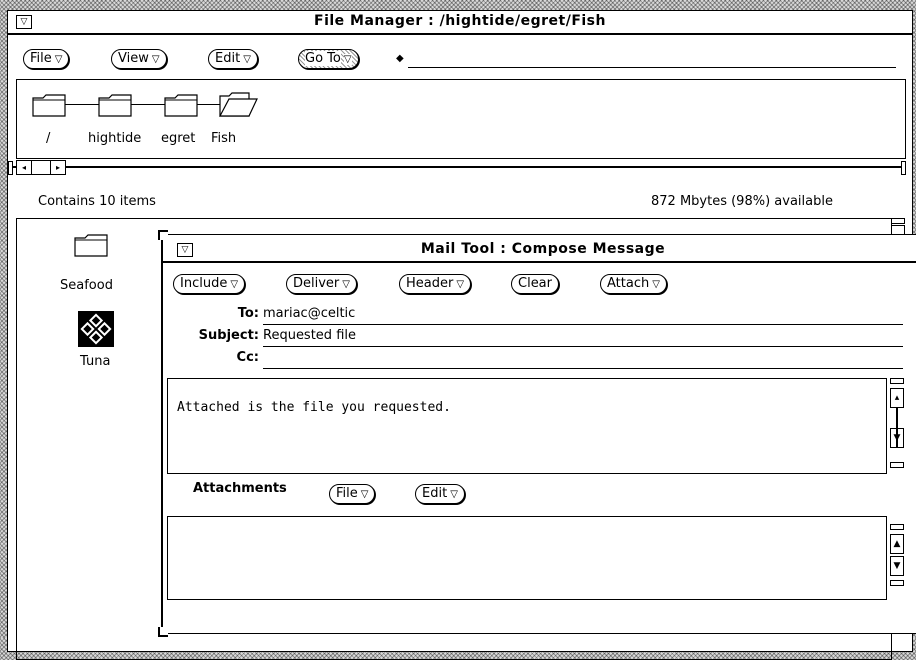 This screenshot has width=916, height=660. Describe the element at coordinates (223, 138) in the screenshot. I see `path-item-fish: Fish` at that location.